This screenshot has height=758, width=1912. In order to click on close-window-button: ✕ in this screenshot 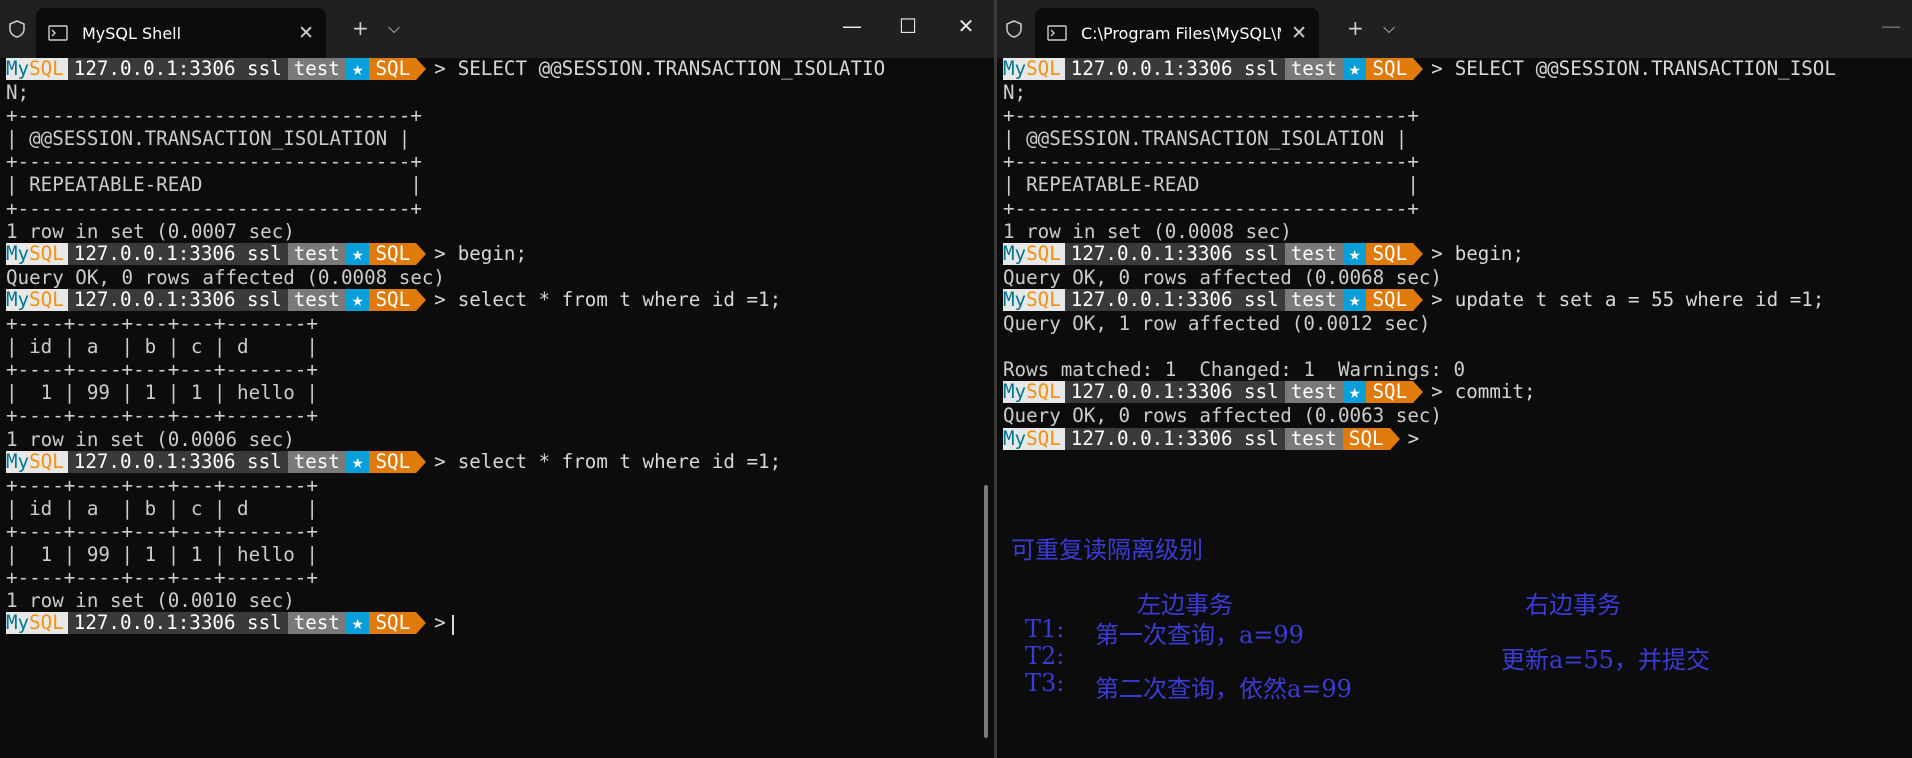, I will do `click(966, 26)`.